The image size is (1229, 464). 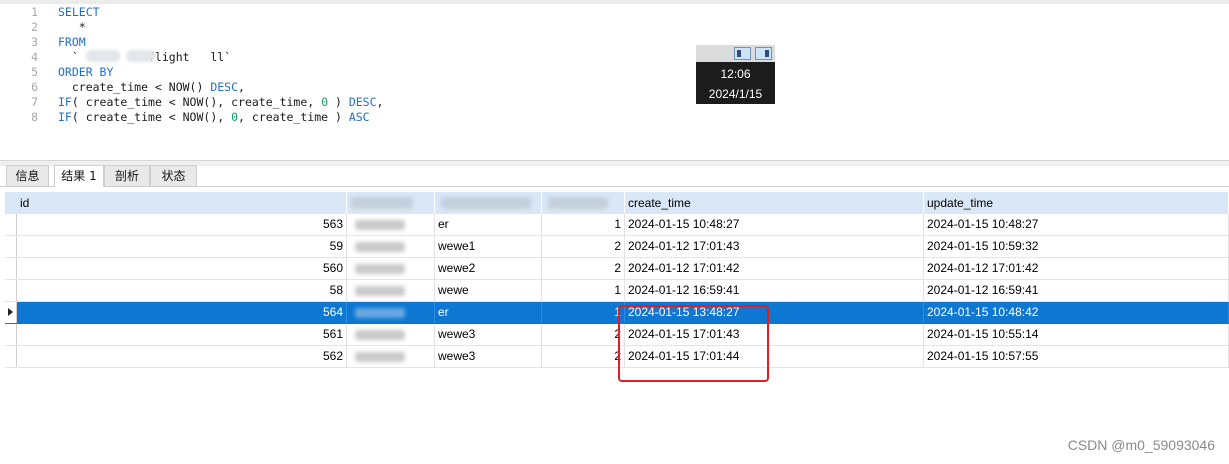 What do you see at coordinates (1076, 268) in the screenshot?
I see `cell-update-time: 2024-01-12 17:01:42` at bounding box center [1076, 268].